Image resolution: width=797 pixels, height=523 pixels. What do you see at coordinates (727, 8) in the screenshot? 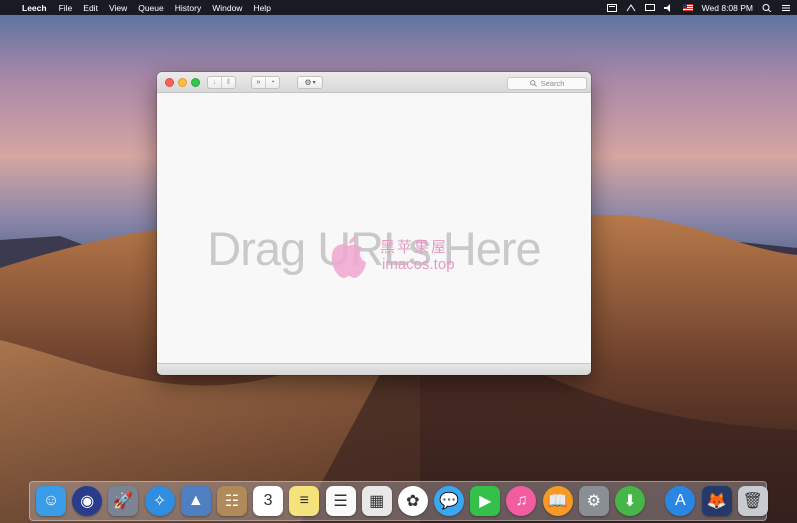
I see `clock: Wed 8:08 PM` at bounding box center [727, 8].